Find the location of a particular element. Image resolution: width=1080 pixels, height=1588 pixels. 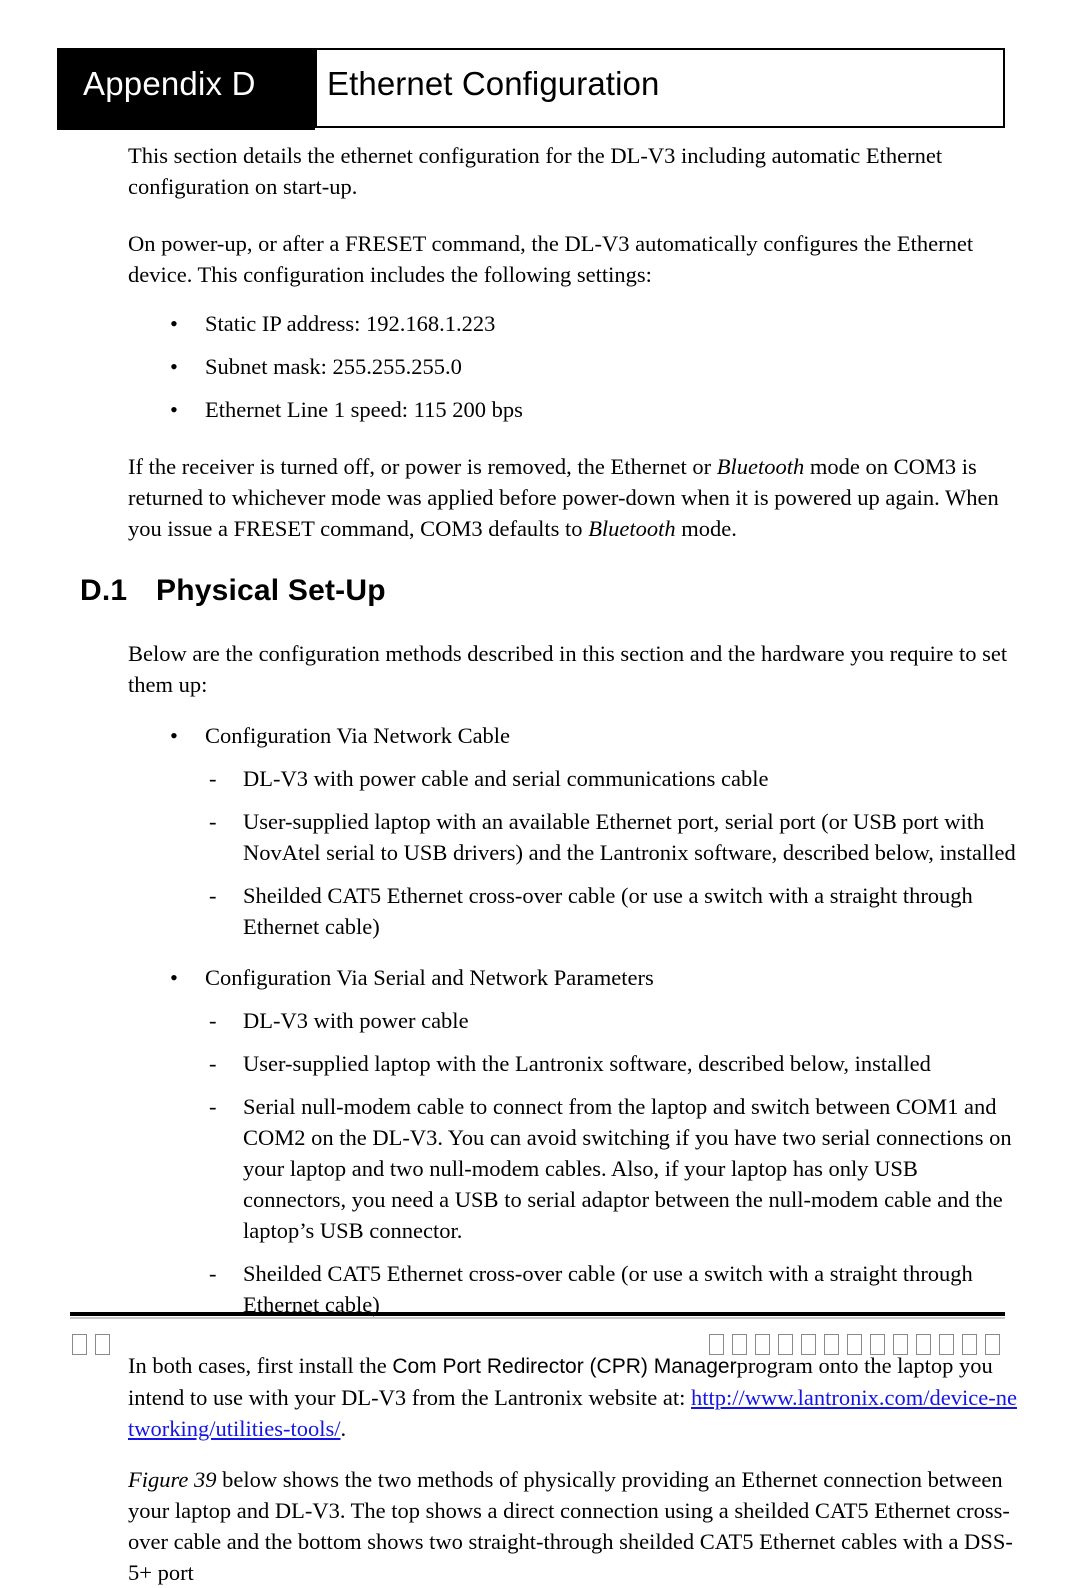

section-number: D.1 is located at coordinates (104, 590).